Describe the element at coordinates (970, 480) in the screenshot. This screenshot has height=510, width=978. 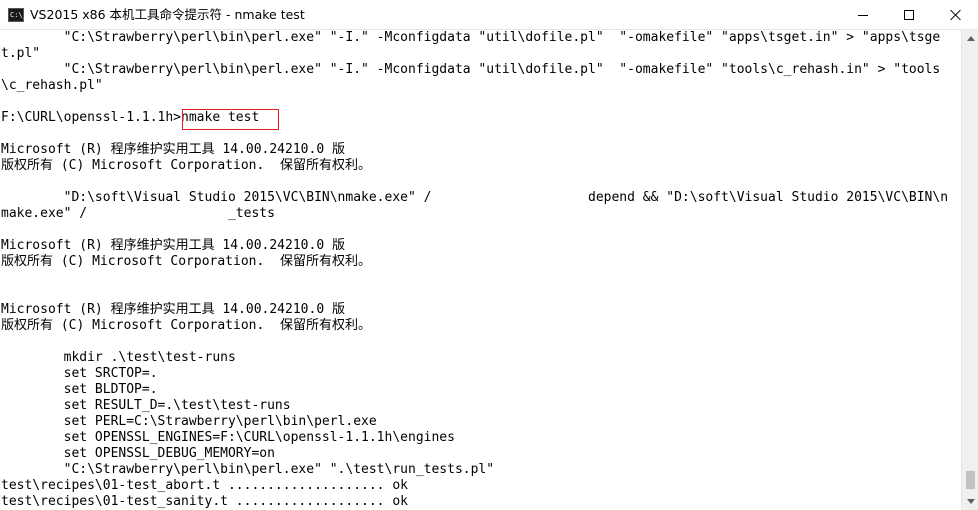
I see `scroll-thumb` at that location.